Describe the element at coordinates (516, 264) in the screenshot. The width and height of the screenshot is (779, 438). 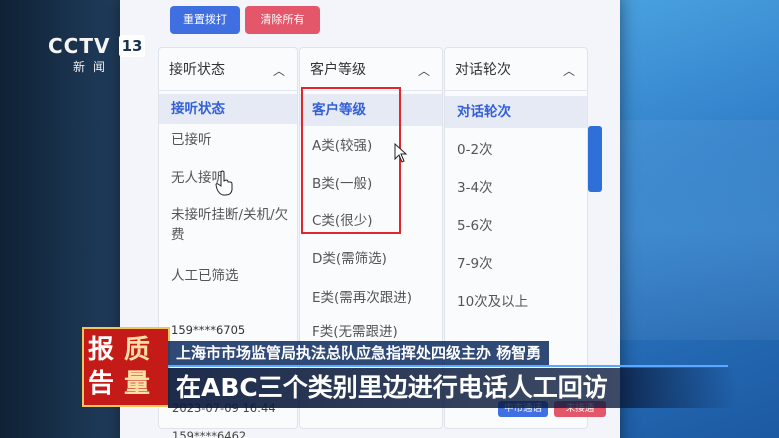
I see `dialog-rounds-option: 7-9次` at that location.